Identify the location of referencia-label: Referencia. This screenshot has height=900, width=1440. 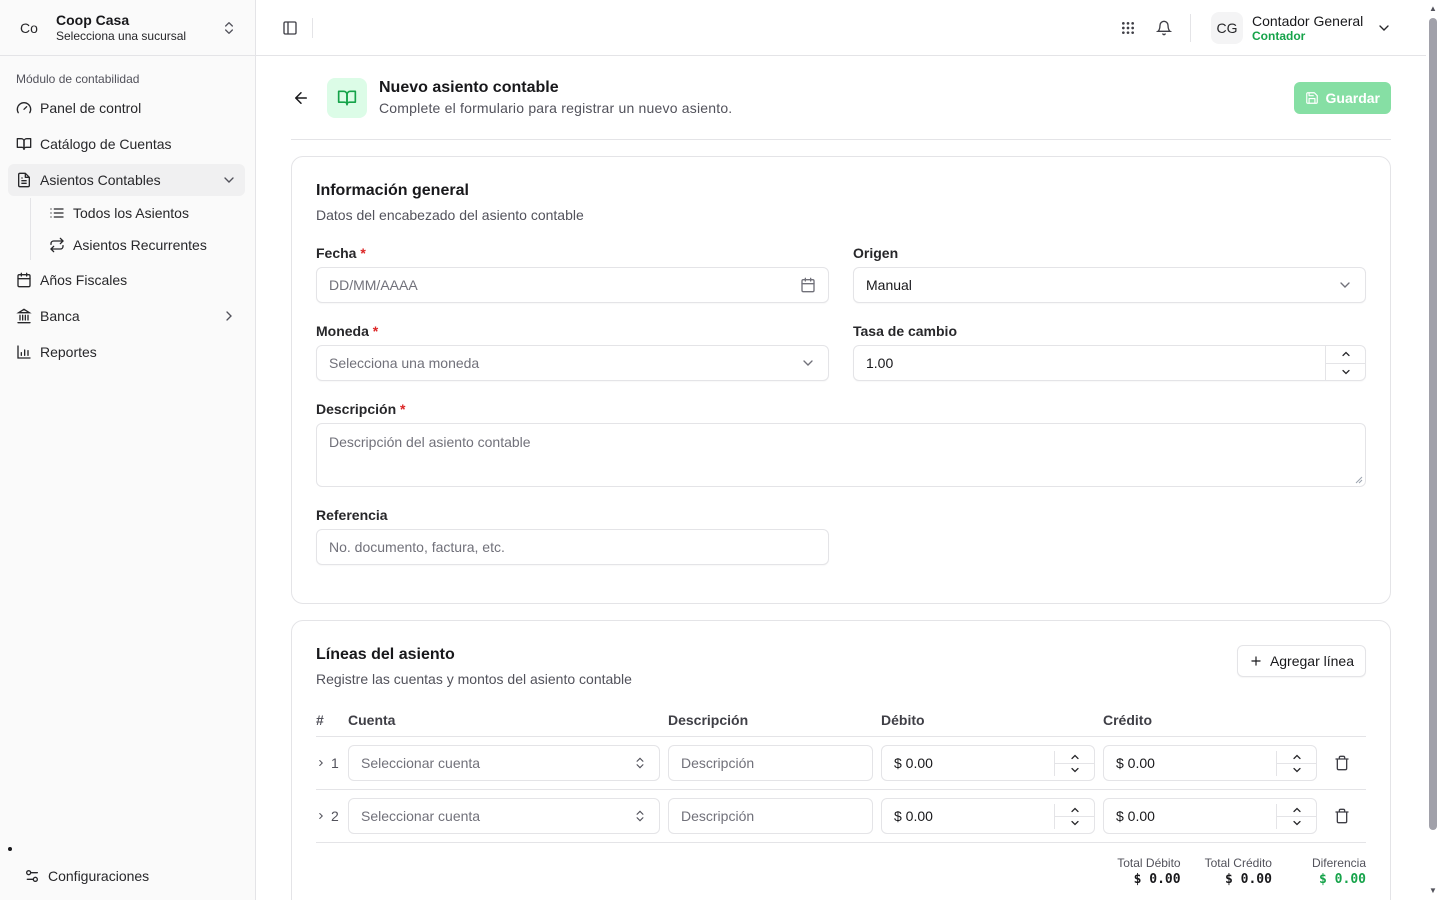
(352, 515).